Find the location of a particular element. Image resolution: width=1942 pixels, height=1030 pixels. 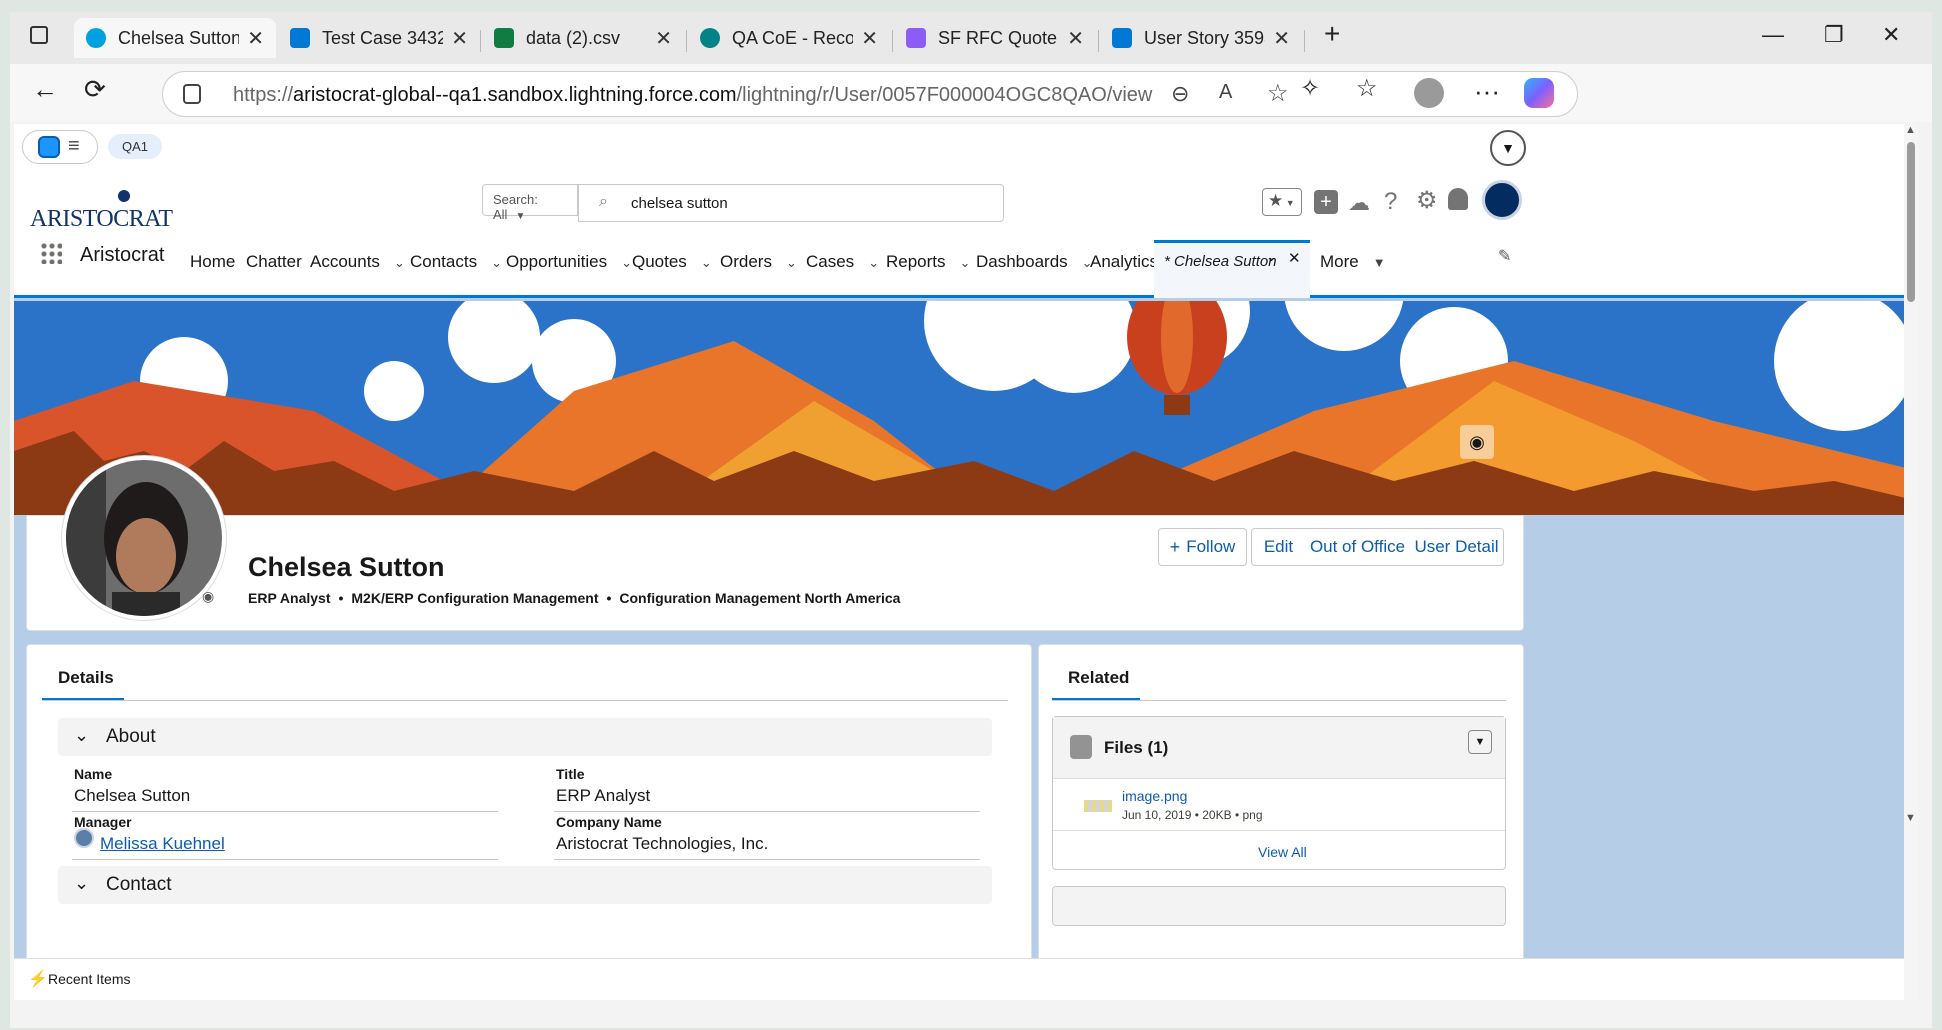

profile-avatar is located at coordinates (1429, 93).